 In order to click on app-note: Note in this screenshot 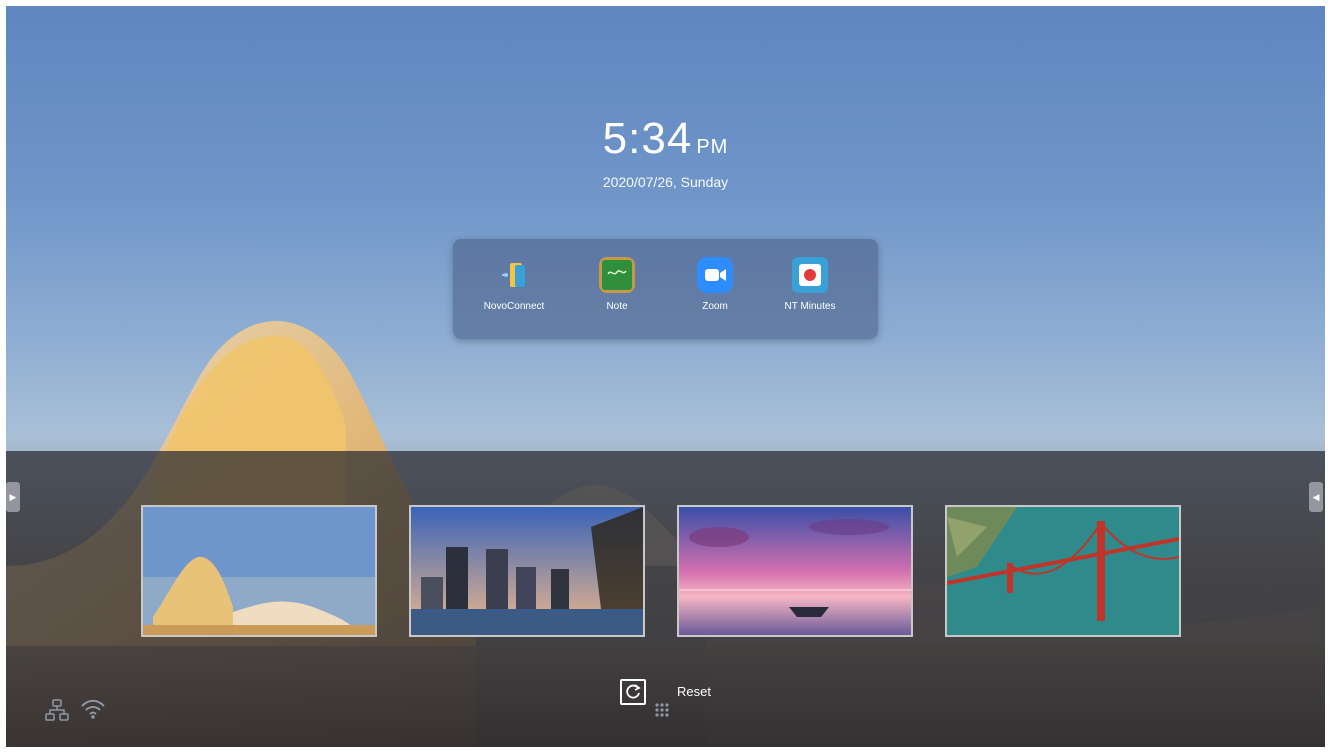, I will do `click(617, 284)`.